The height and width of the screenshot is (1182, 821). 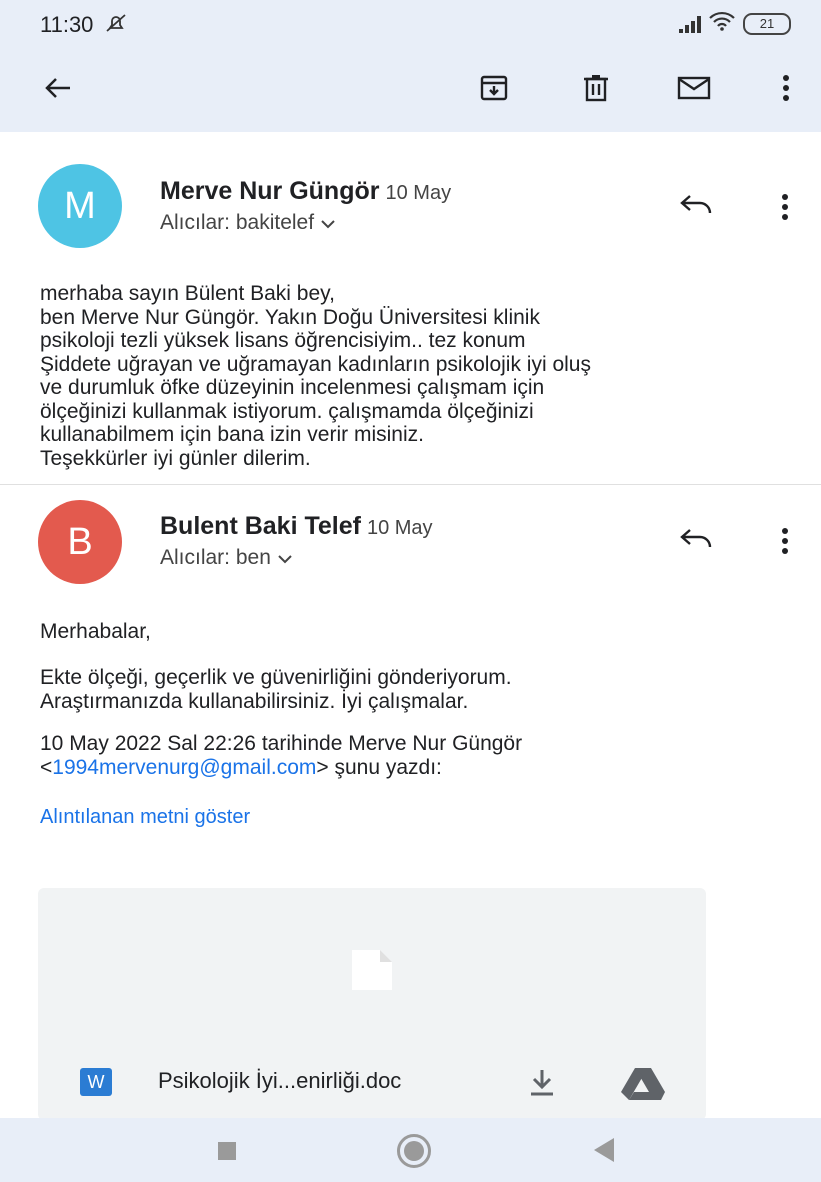 I want to click on trash-icon, so click(x=596, y=88).